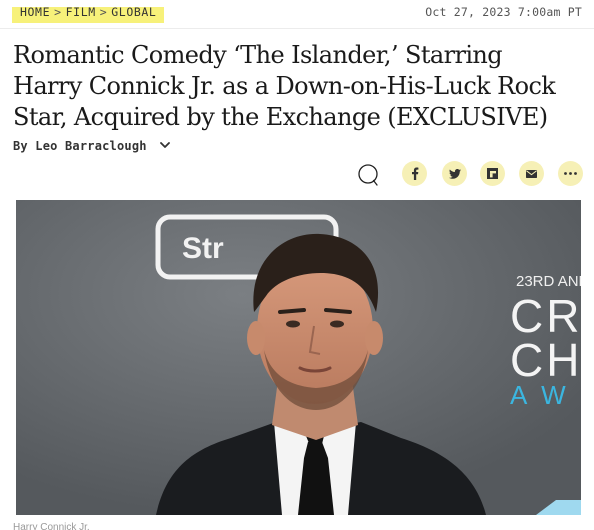  Describe the element at coordinates (545, 360) in the screenshot. I see `backdrop-big-text-2: CH` at that location.